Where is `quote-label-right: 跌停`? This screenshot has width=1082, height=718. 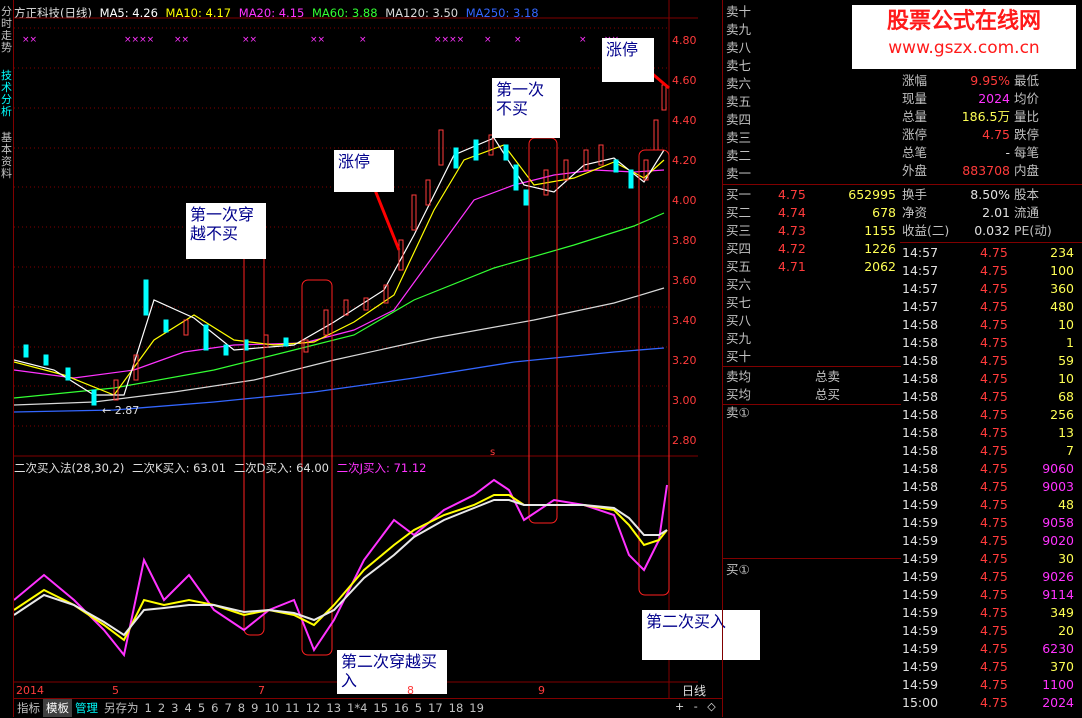
quote-label-right: 跌停 is located at coordinates (1027, 134).